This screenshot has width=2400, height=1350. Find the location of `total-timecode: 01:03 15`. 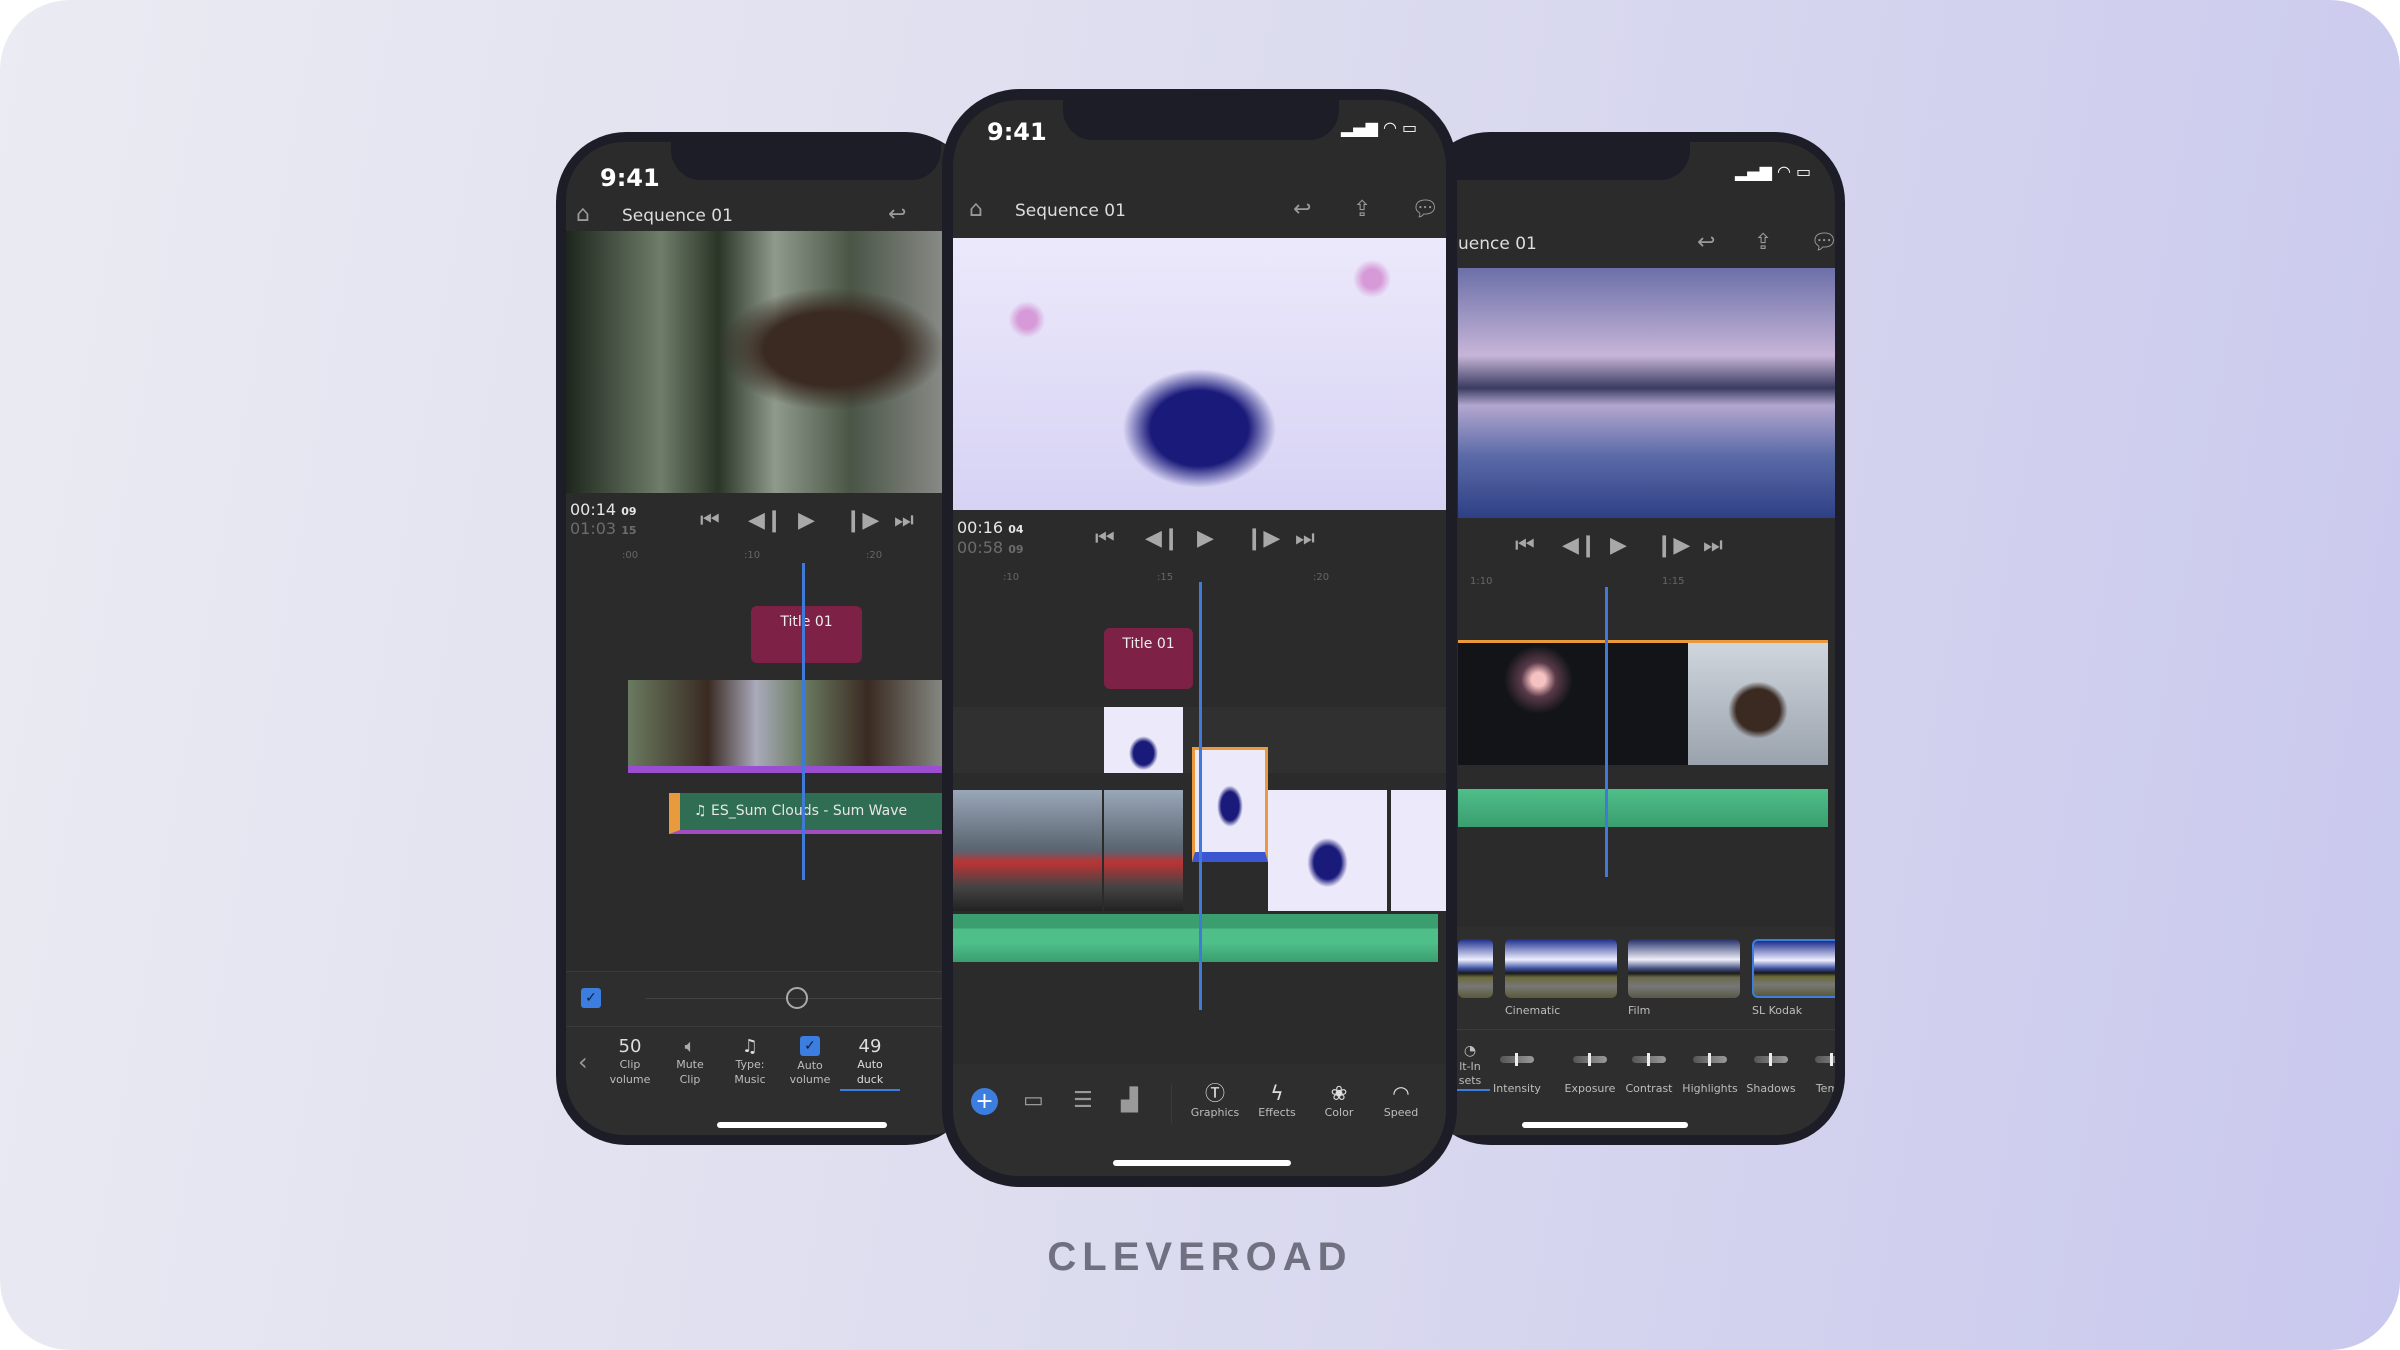

total-timecode: 01:03 15 is located at coordinates (603, 528).